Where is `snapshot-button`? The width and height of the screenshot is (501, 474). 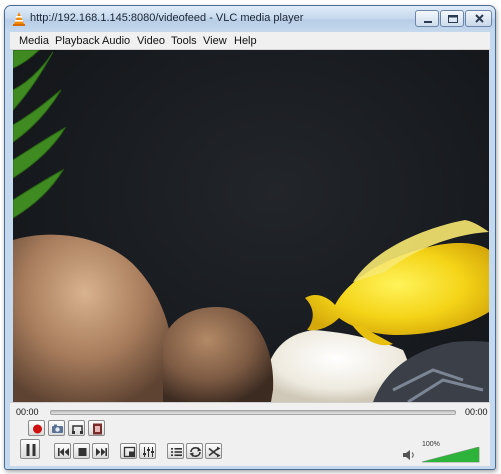
snapshot-button is located at coordinates (56, 428).